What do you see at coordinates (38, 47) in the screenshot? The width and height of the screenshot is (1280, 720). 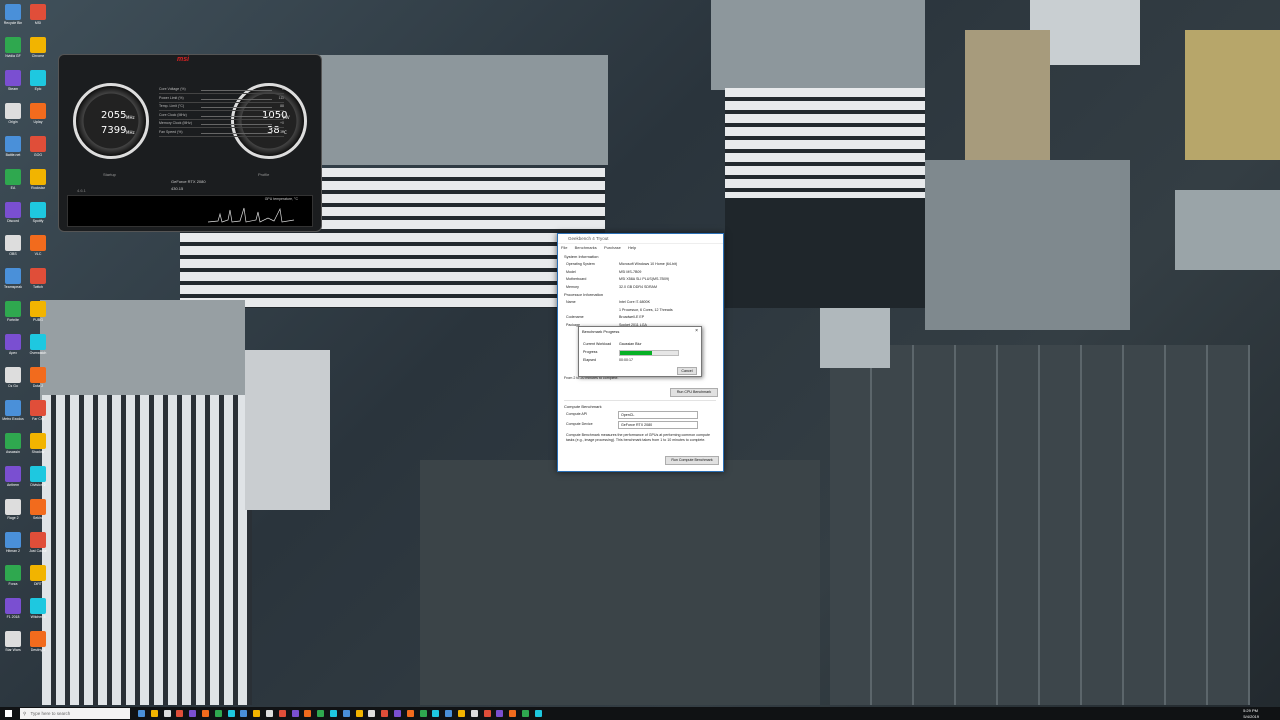 I see `desktop-icon: Chrome` at bounding box center [38, 47].